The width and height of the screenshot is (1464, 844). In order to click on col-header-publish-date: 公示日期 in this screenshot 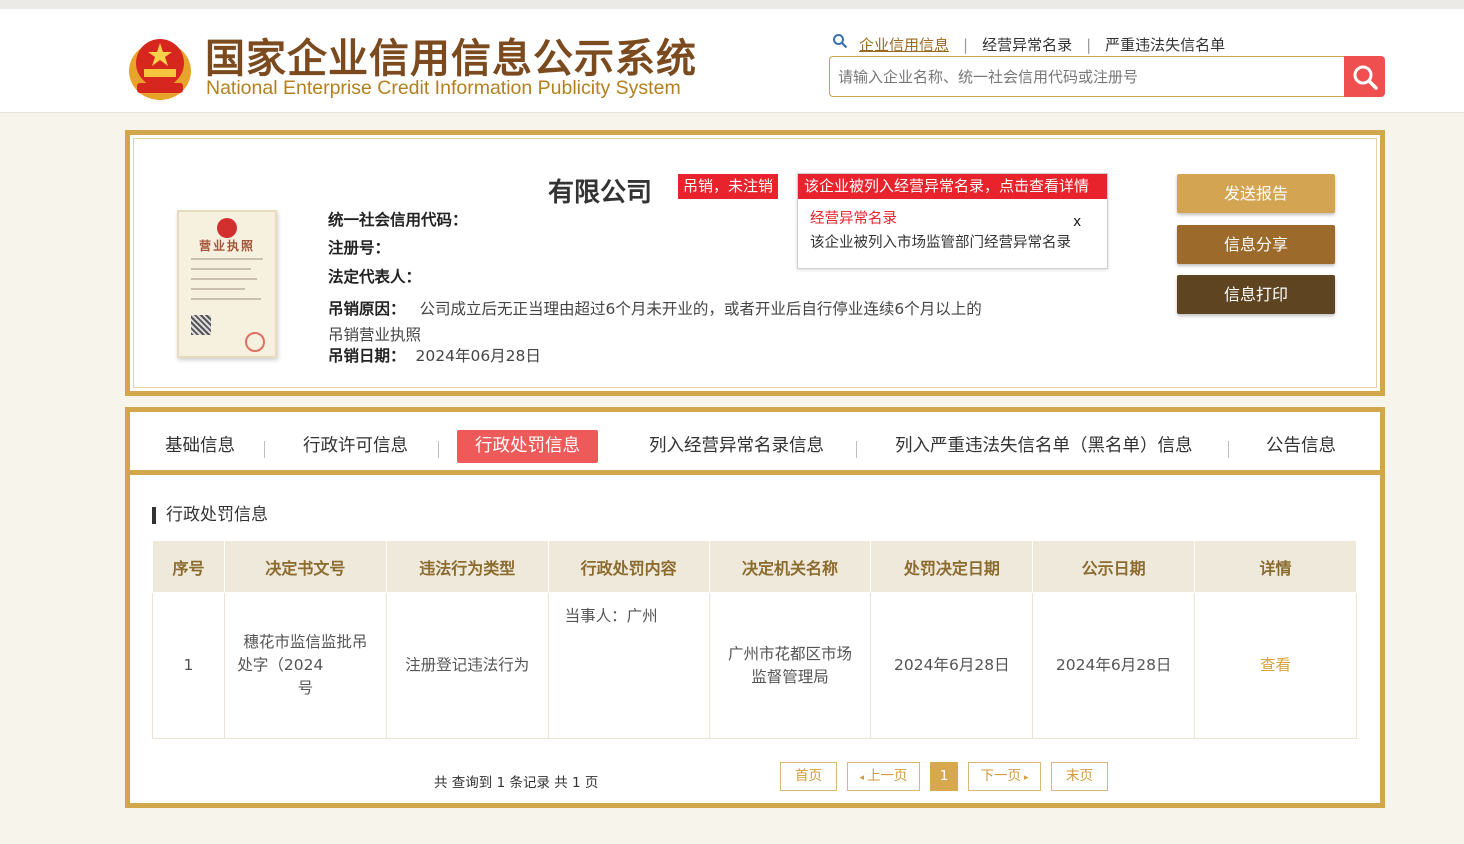, I will do `click(1114, 566)`.